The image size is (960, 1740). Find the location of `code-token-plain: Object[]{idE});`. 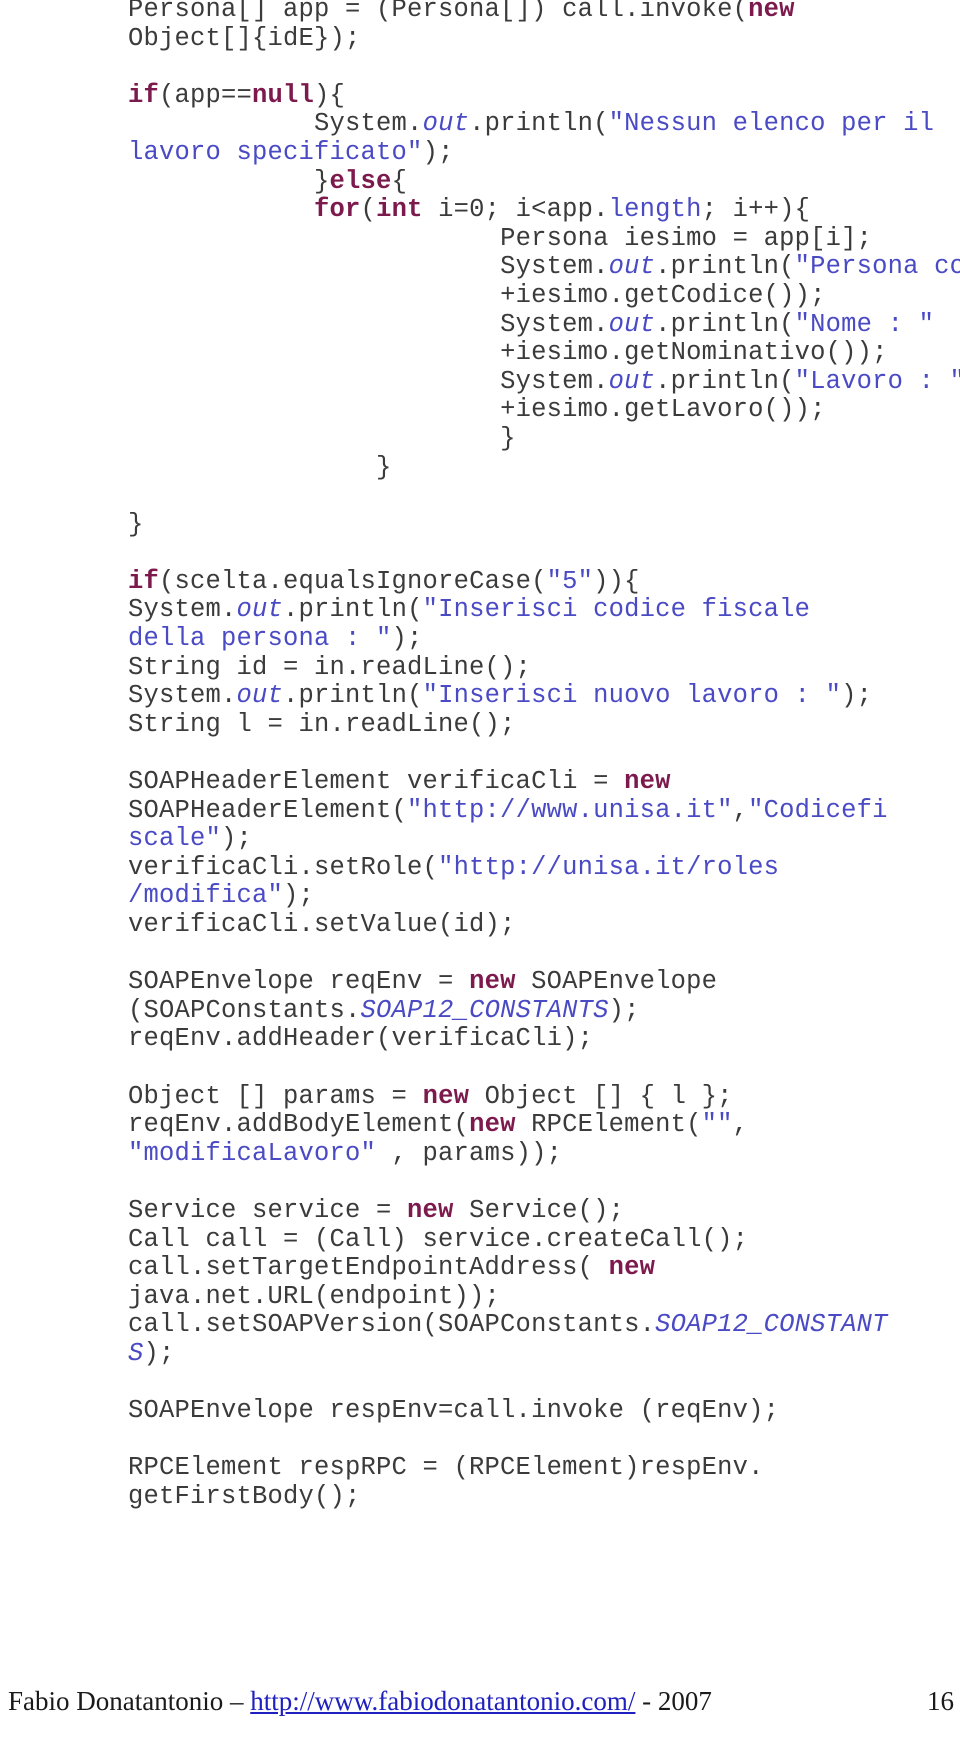

code-token-plain: Object[]{idE}); is located at coordinates (244, 38).